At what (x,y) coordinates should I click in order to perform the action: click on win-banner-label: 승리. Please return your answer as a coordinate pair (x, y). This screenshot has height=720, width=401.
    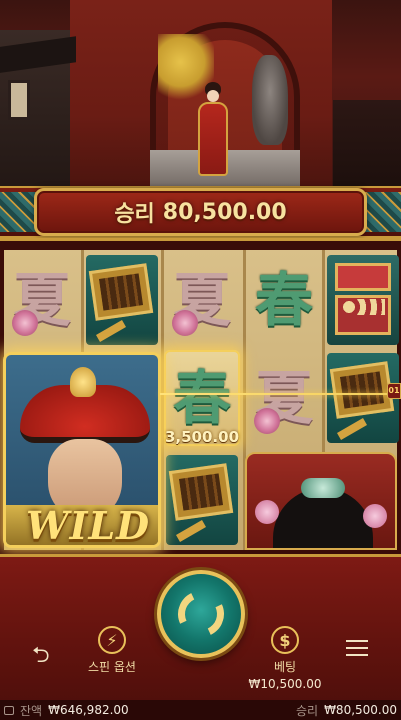
    Looking at the image, I should click on (134, 214).